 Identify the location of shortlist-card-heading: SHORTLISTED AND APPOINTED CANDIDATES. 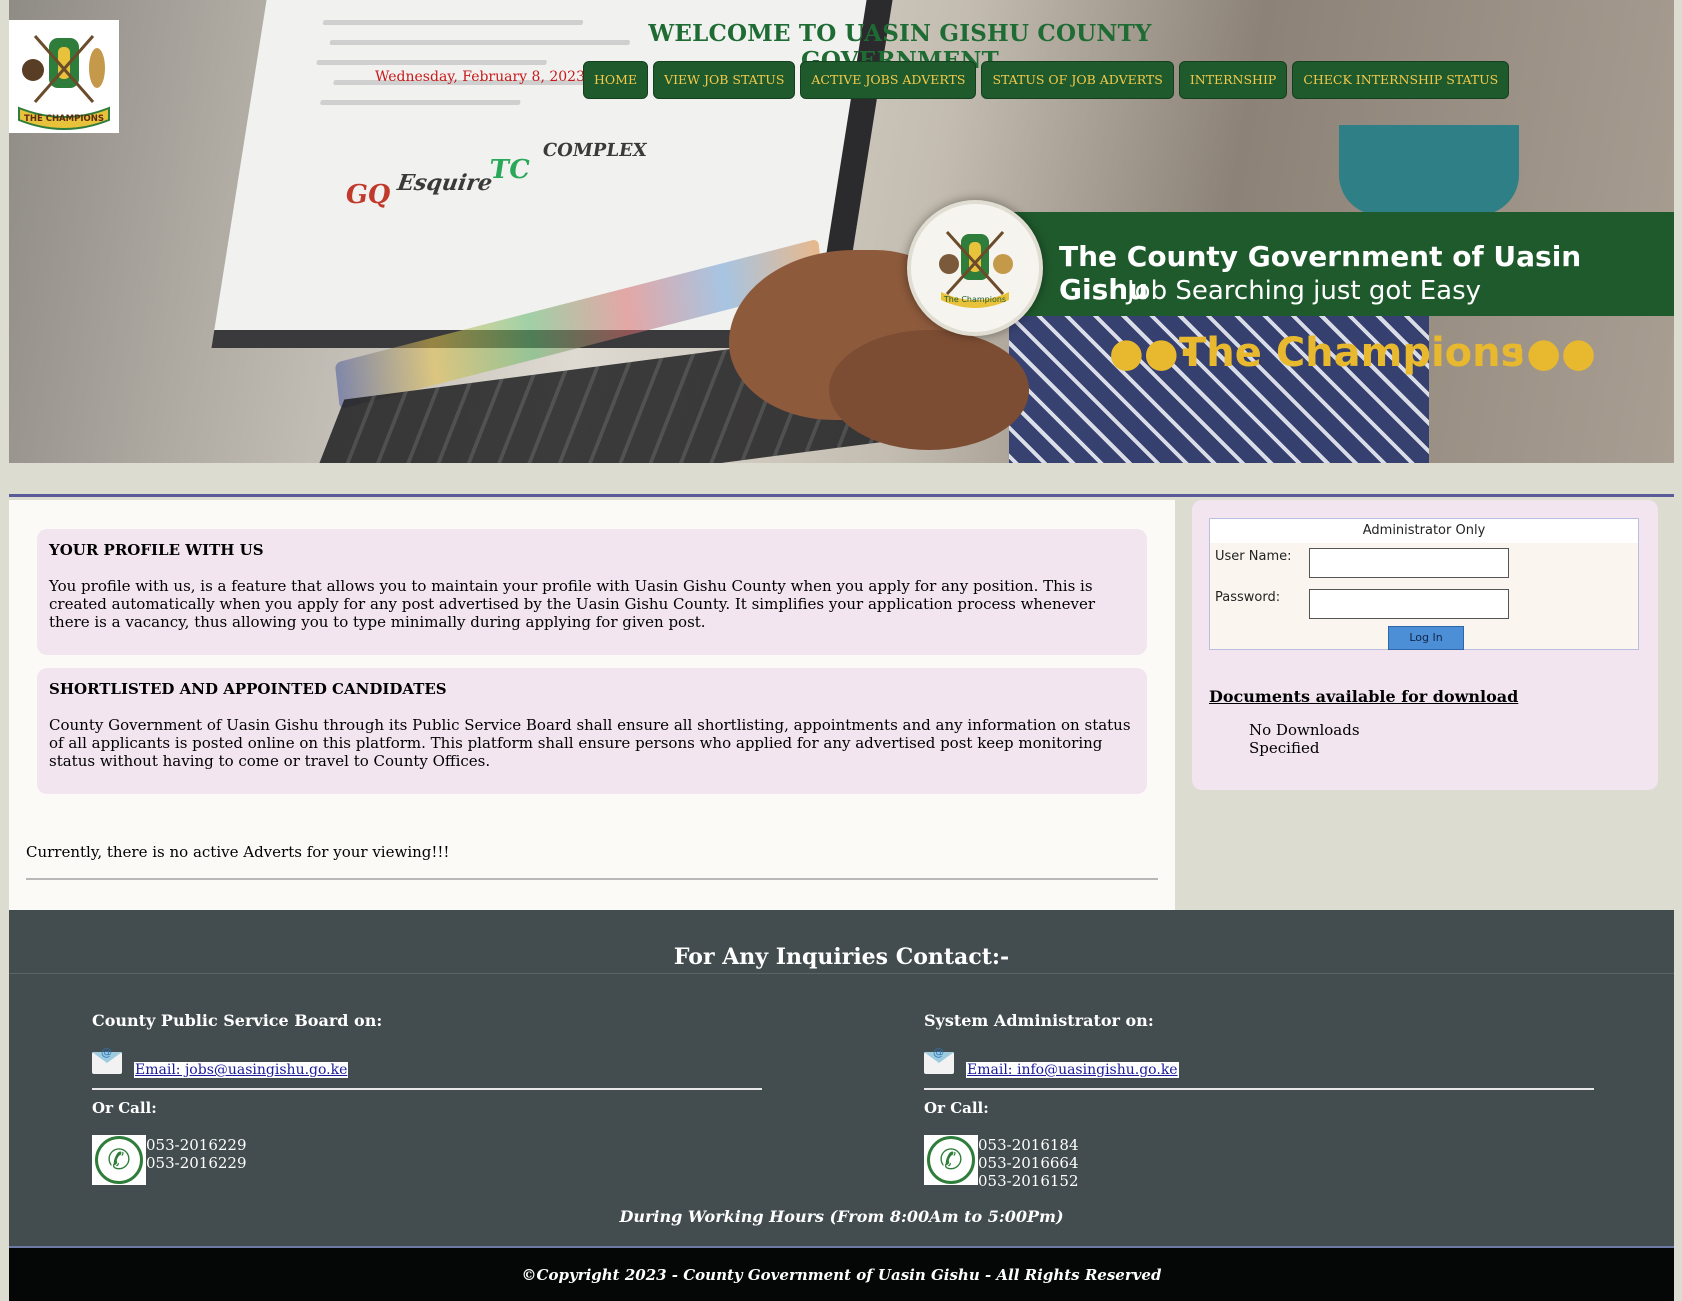
(248, 689).